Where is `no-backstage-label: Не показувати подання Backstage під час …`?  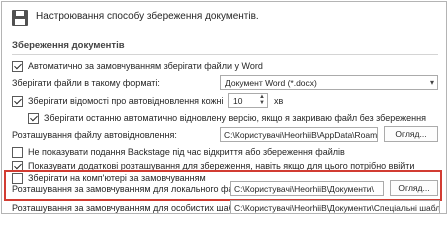 no-backstage-label: Не показувати подання Backstage під час … is located at coordinates (186, 152).